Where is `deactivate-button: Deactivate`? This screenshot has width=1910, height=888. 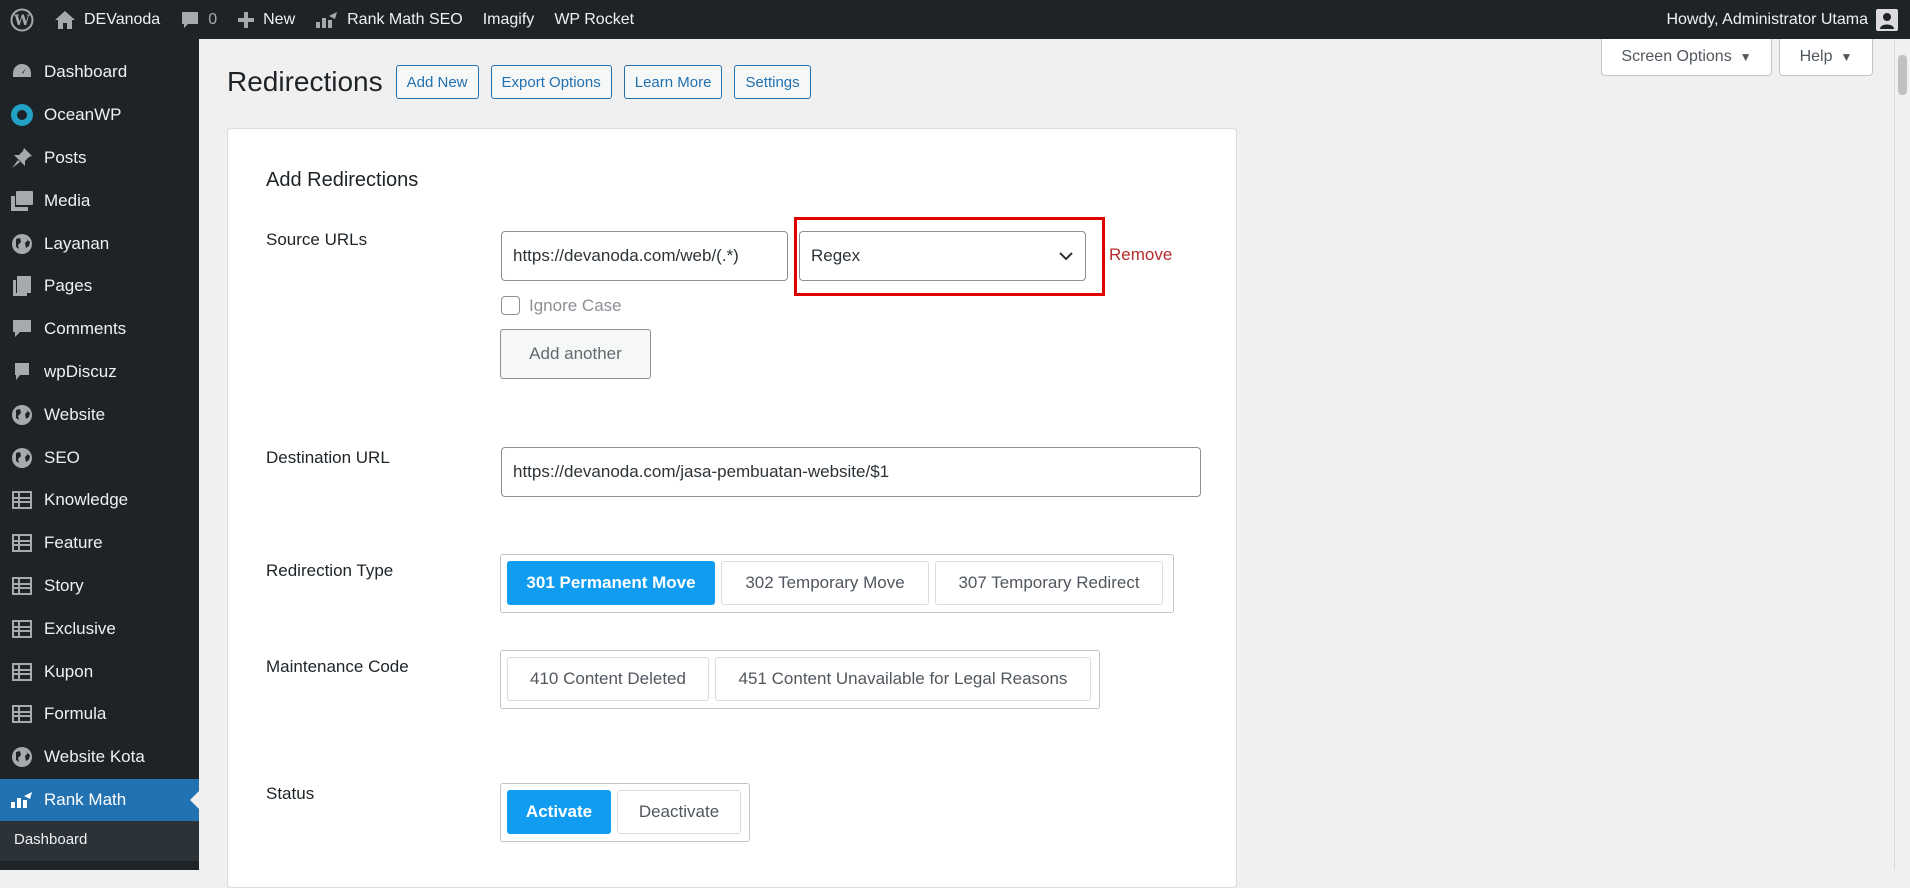 deactivate-button: Deactivate is located at coordinates (679, 812).